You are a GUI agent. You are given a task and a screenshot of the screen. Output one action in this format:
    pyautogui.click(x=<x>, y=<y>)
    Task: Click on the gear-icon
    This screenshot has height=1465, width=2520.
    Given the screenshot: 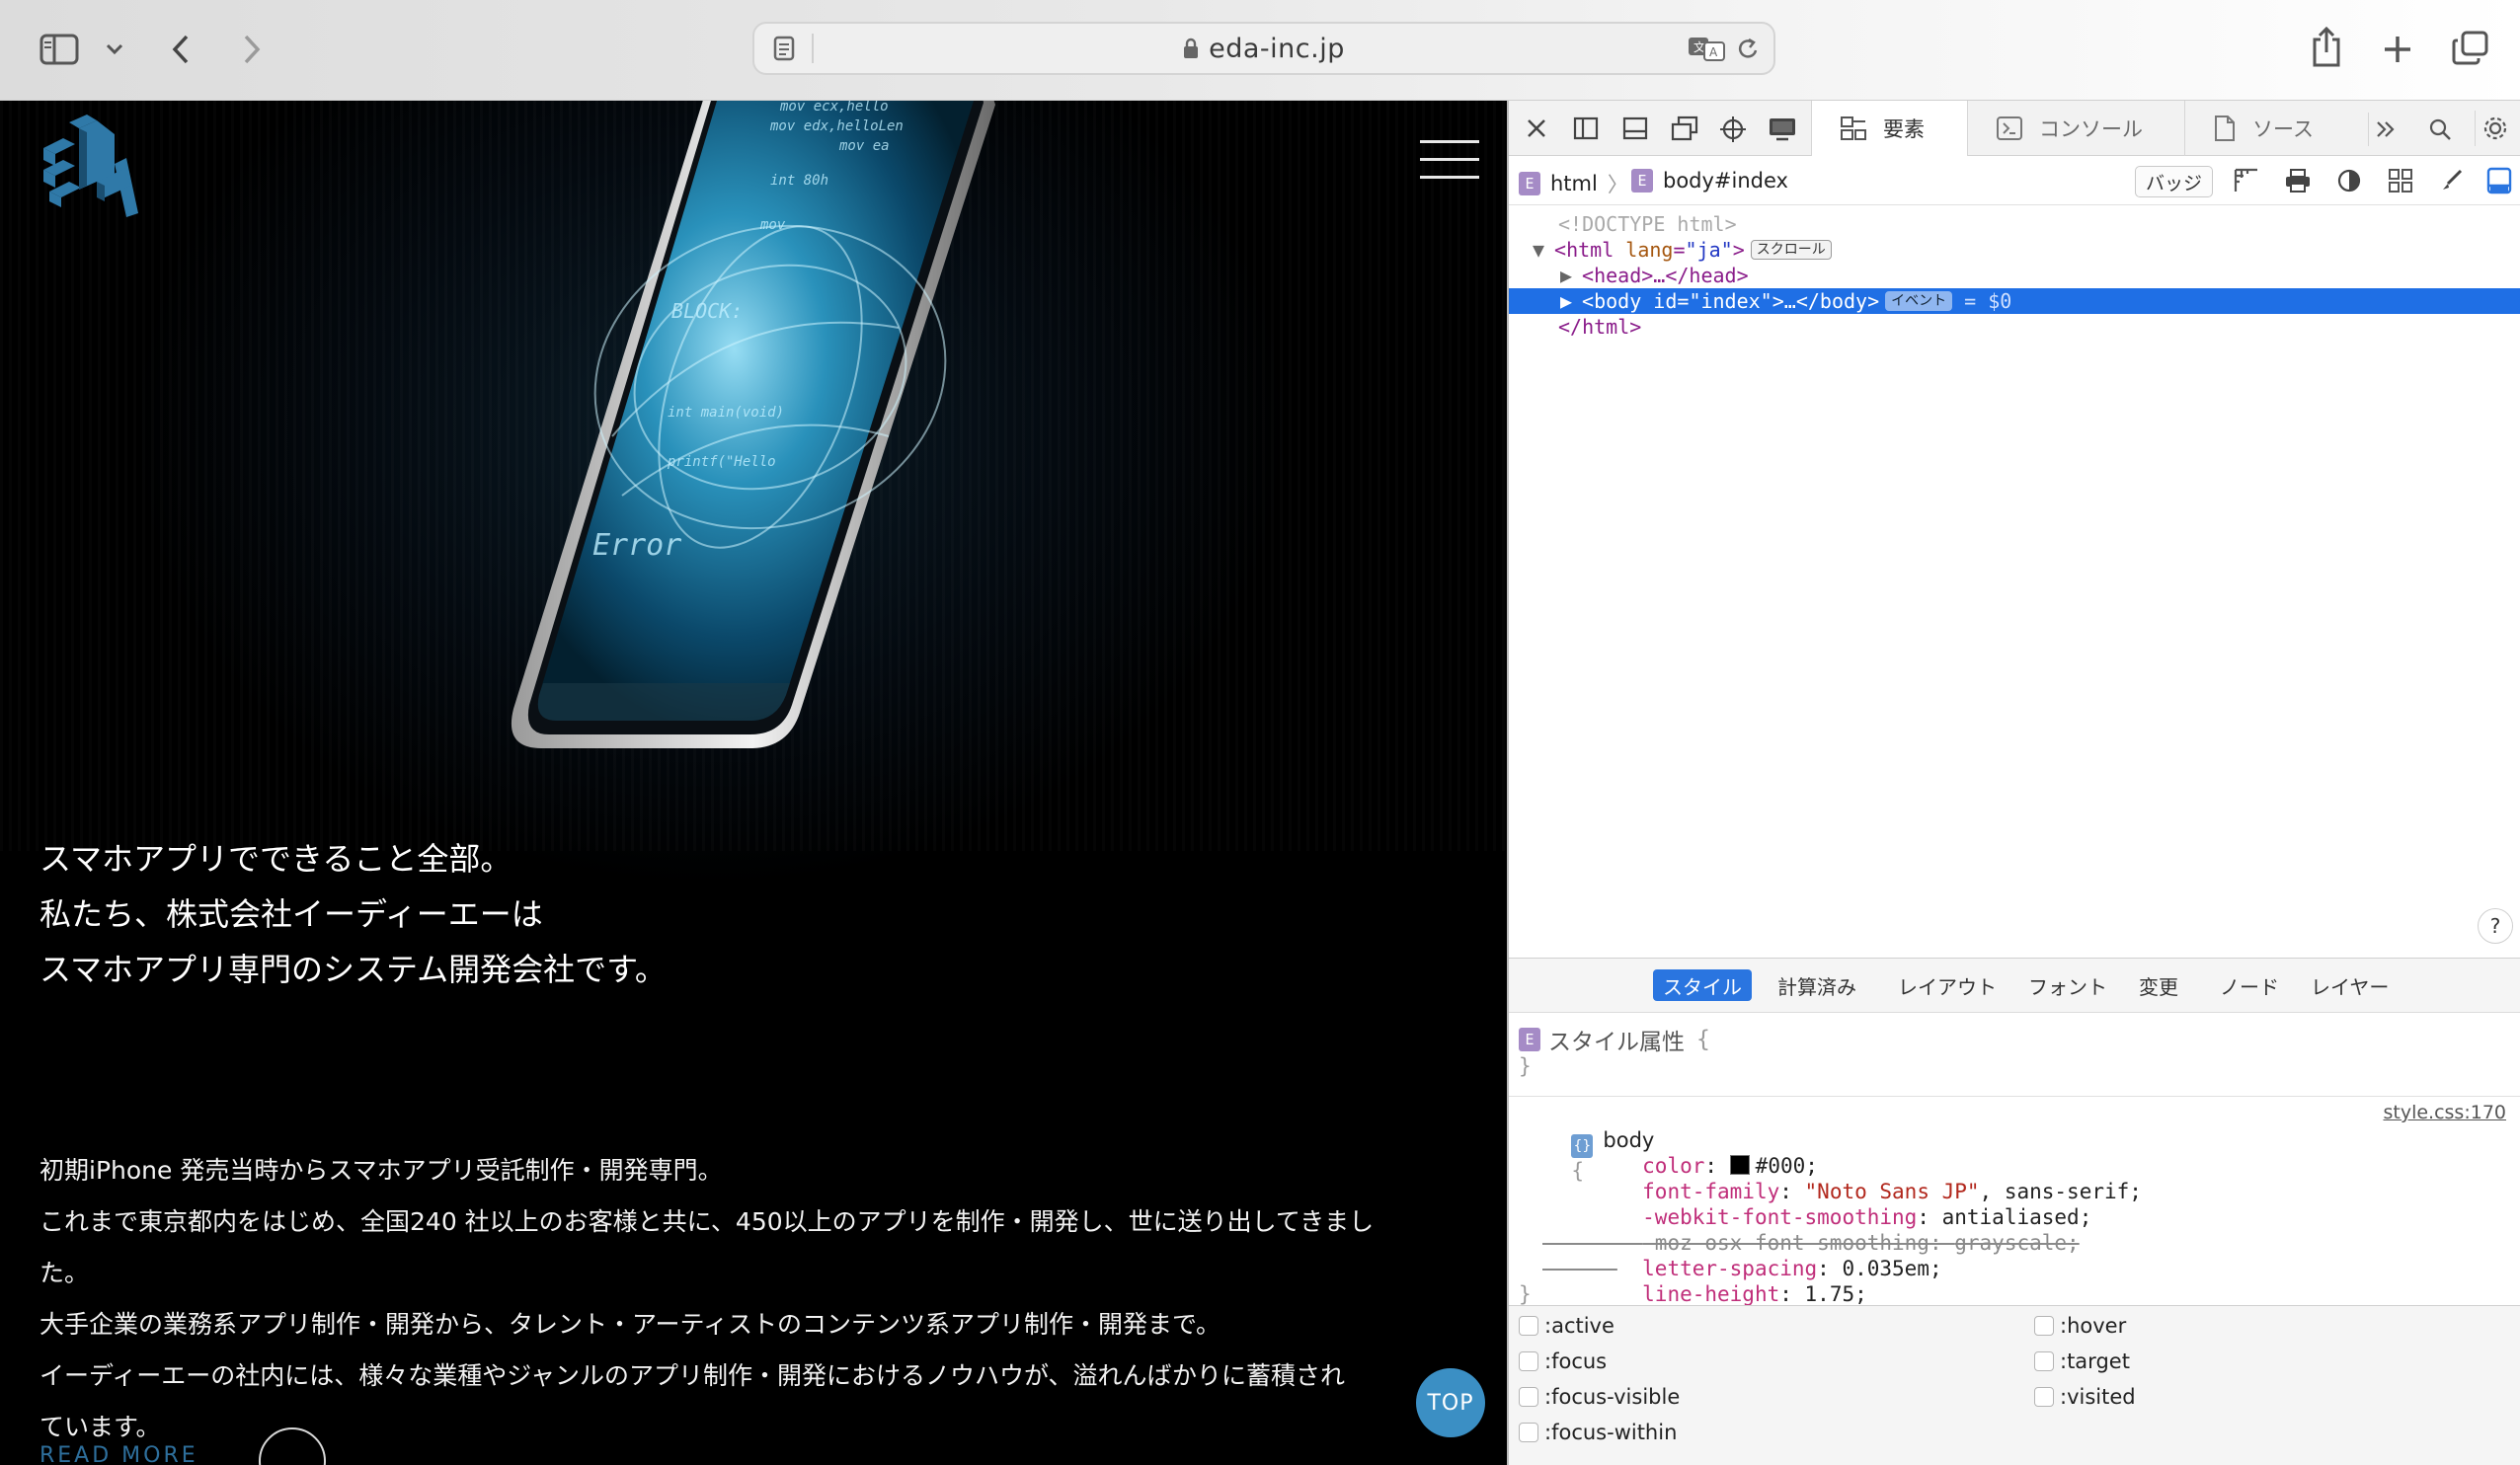 What is the action you would take?
    pyautogui.click(x=2495, y=128)
    